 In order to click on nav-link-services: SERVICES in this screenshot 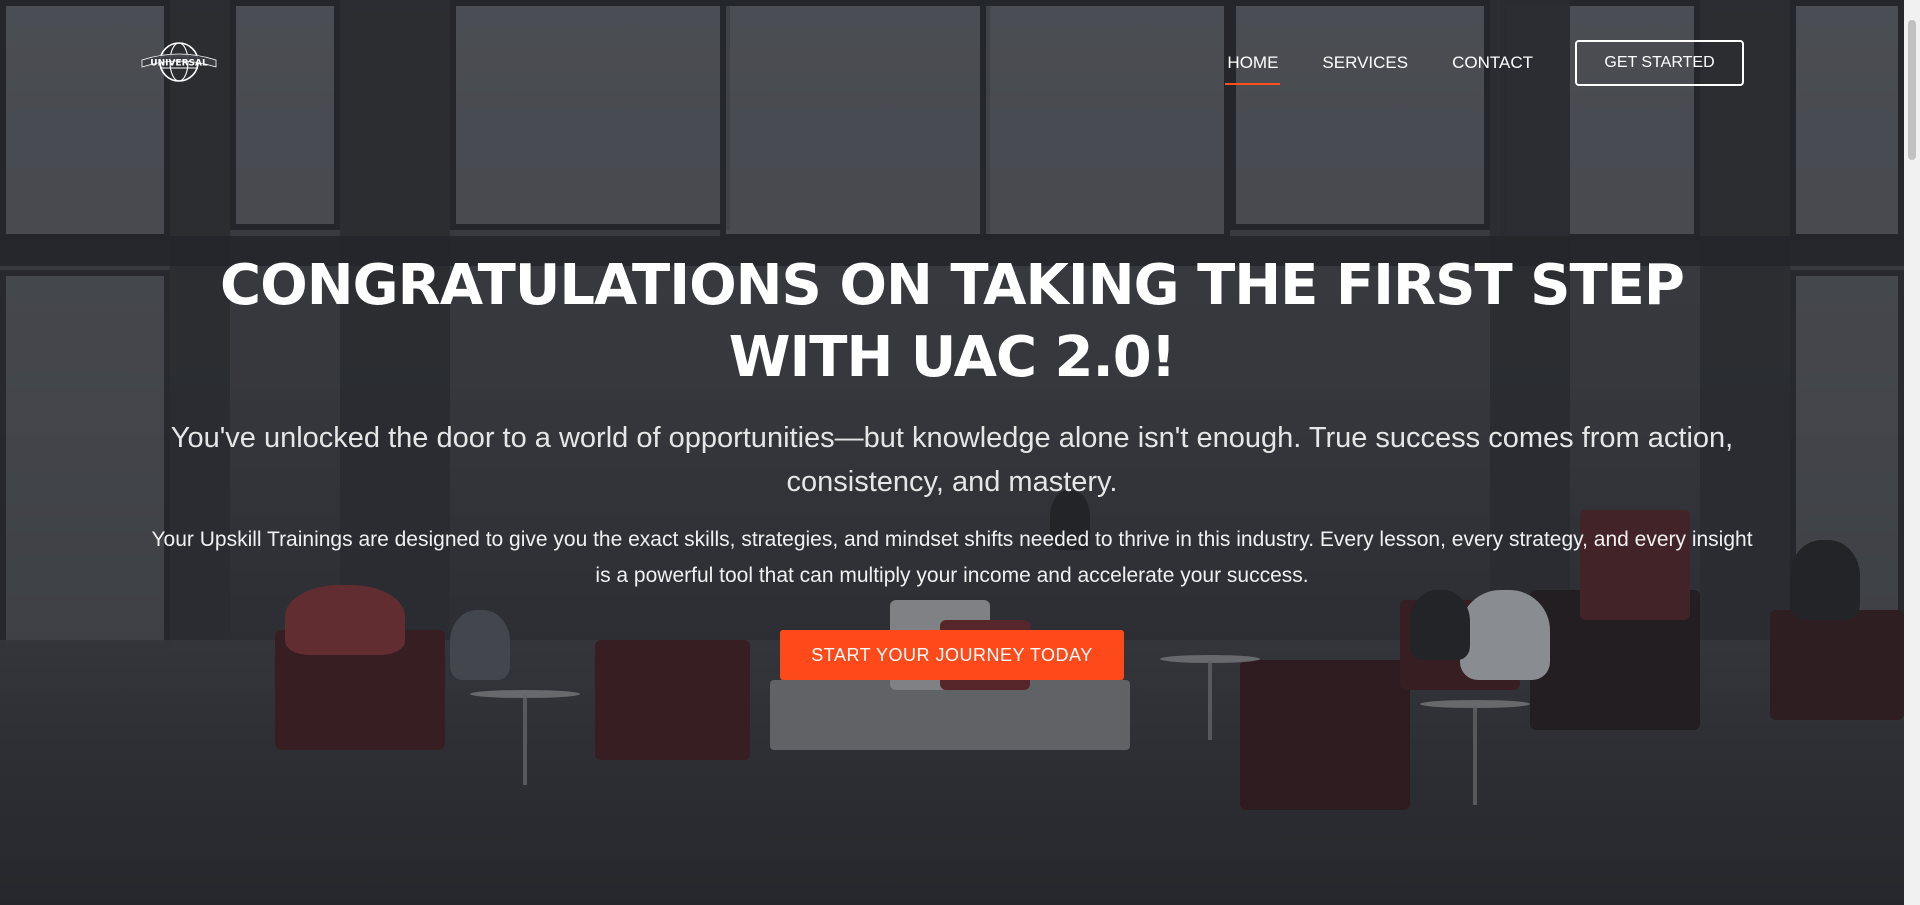, I will do `click(1365, 63)`.